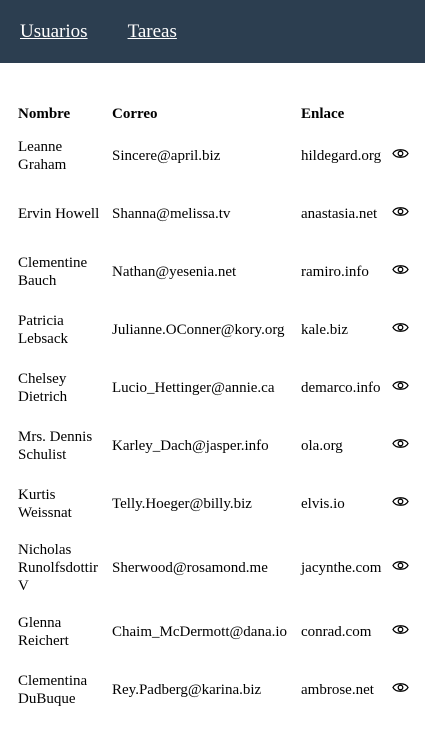  Describe the element at coordinates (400, 115) in the screenshot. I see `column-header-actions` at that location.